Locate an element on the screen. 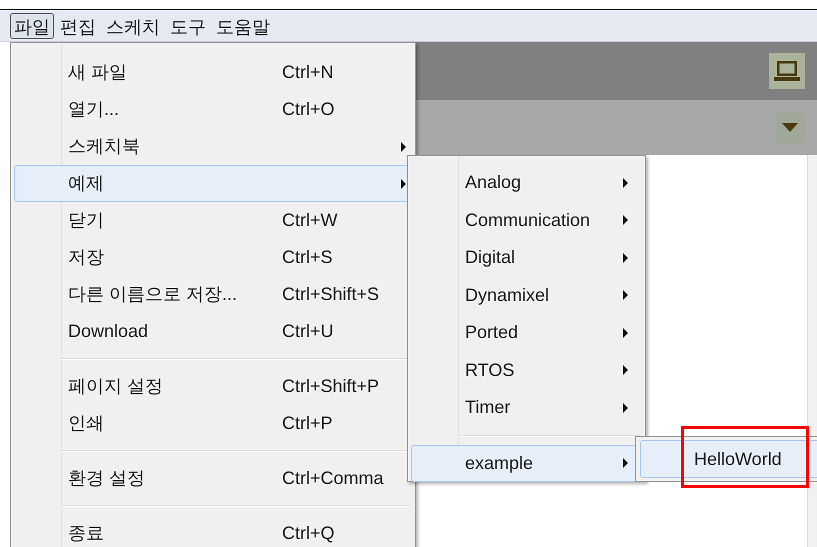 The width and height of the screenshot is (817, 547). menu-bar-item: 도구 is located at coordinates (188, 25).